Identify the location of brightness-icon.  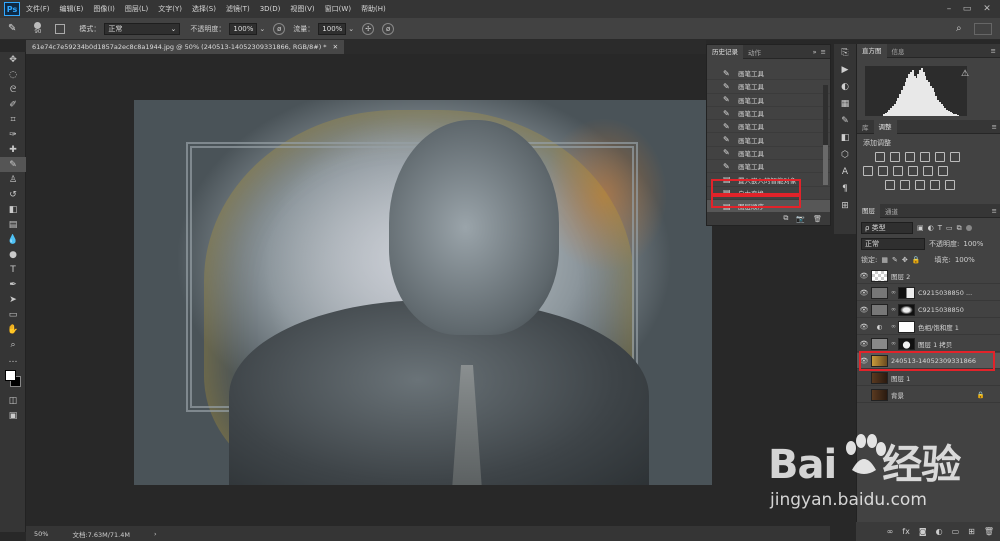
(880, 157).